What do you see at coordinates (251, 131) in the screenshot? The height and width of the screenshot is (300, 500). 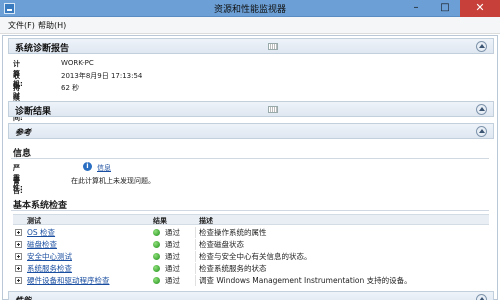 I see `section-header-reference: 参考` at bounding box center [251, 131].